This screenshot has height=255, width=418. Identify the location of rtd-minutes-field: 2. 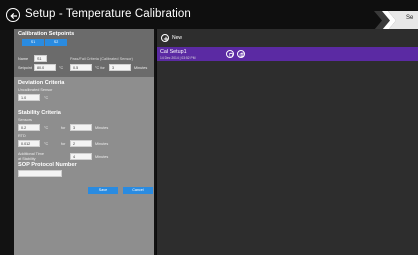
(81, 143).